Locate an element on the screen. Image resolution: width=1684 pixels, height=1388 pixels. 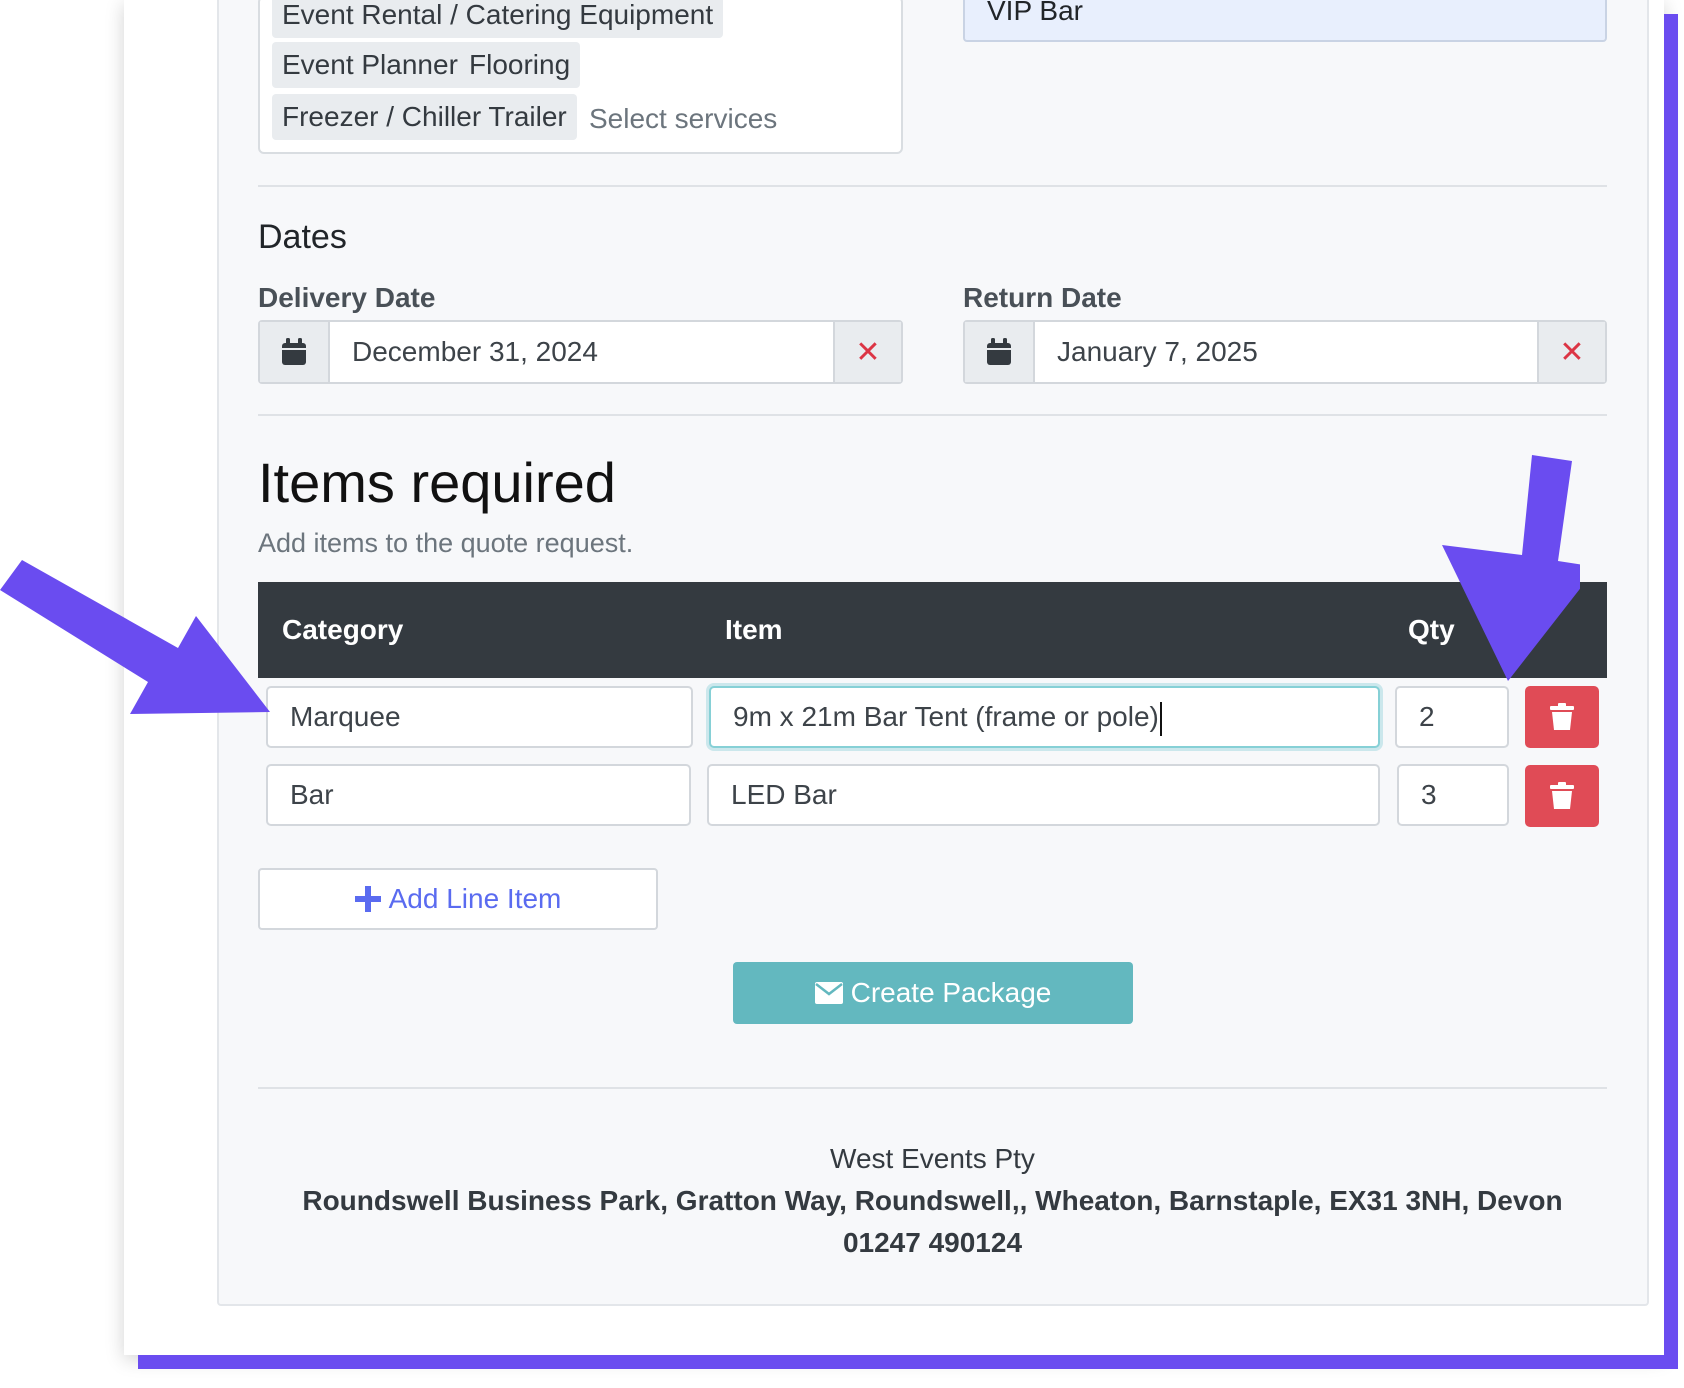
delivery-date-input: December 31, 2024 is located at coordinates (581, 352).